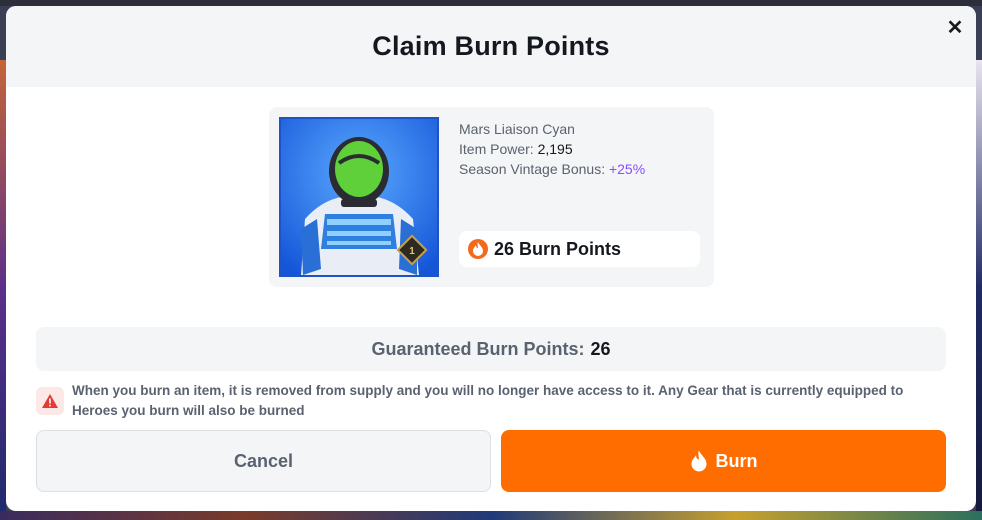  Describe the element at coordinates (517, 129) in the screenshot. I see `item-name: Mars Liaison Cyan` at that location.